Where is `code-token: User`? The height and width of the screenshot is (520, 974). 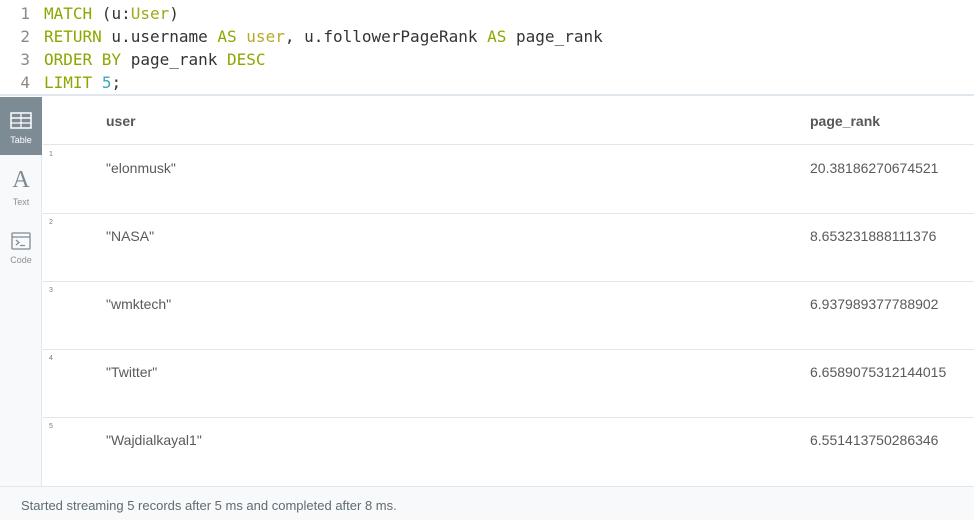
code-token: User is located at coordinates (150, 13).